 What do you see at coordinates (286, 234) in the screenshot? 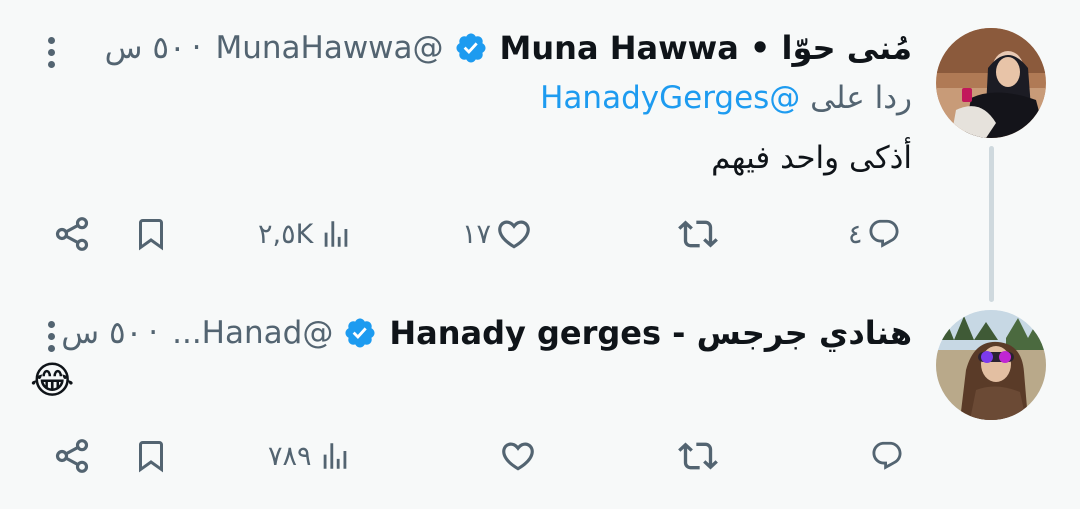
I see `views-count: ٢,٥K` at bounding box center [286, 234].